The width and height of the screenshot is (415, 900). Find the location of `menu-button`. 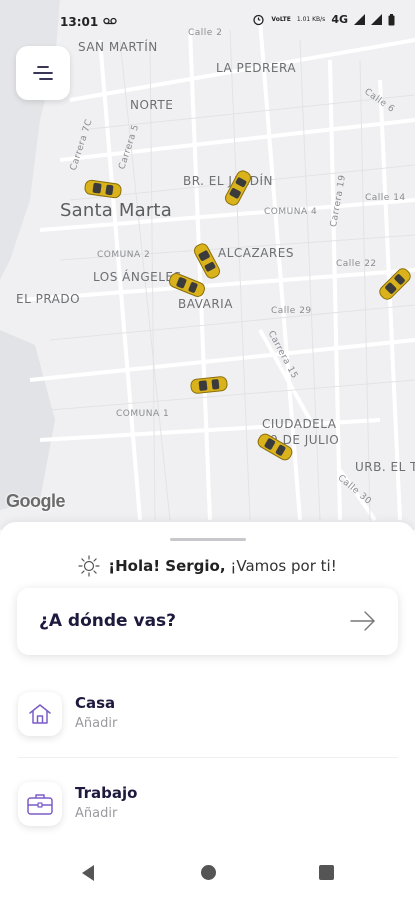

menu-button is located at coordinates (43, 73).